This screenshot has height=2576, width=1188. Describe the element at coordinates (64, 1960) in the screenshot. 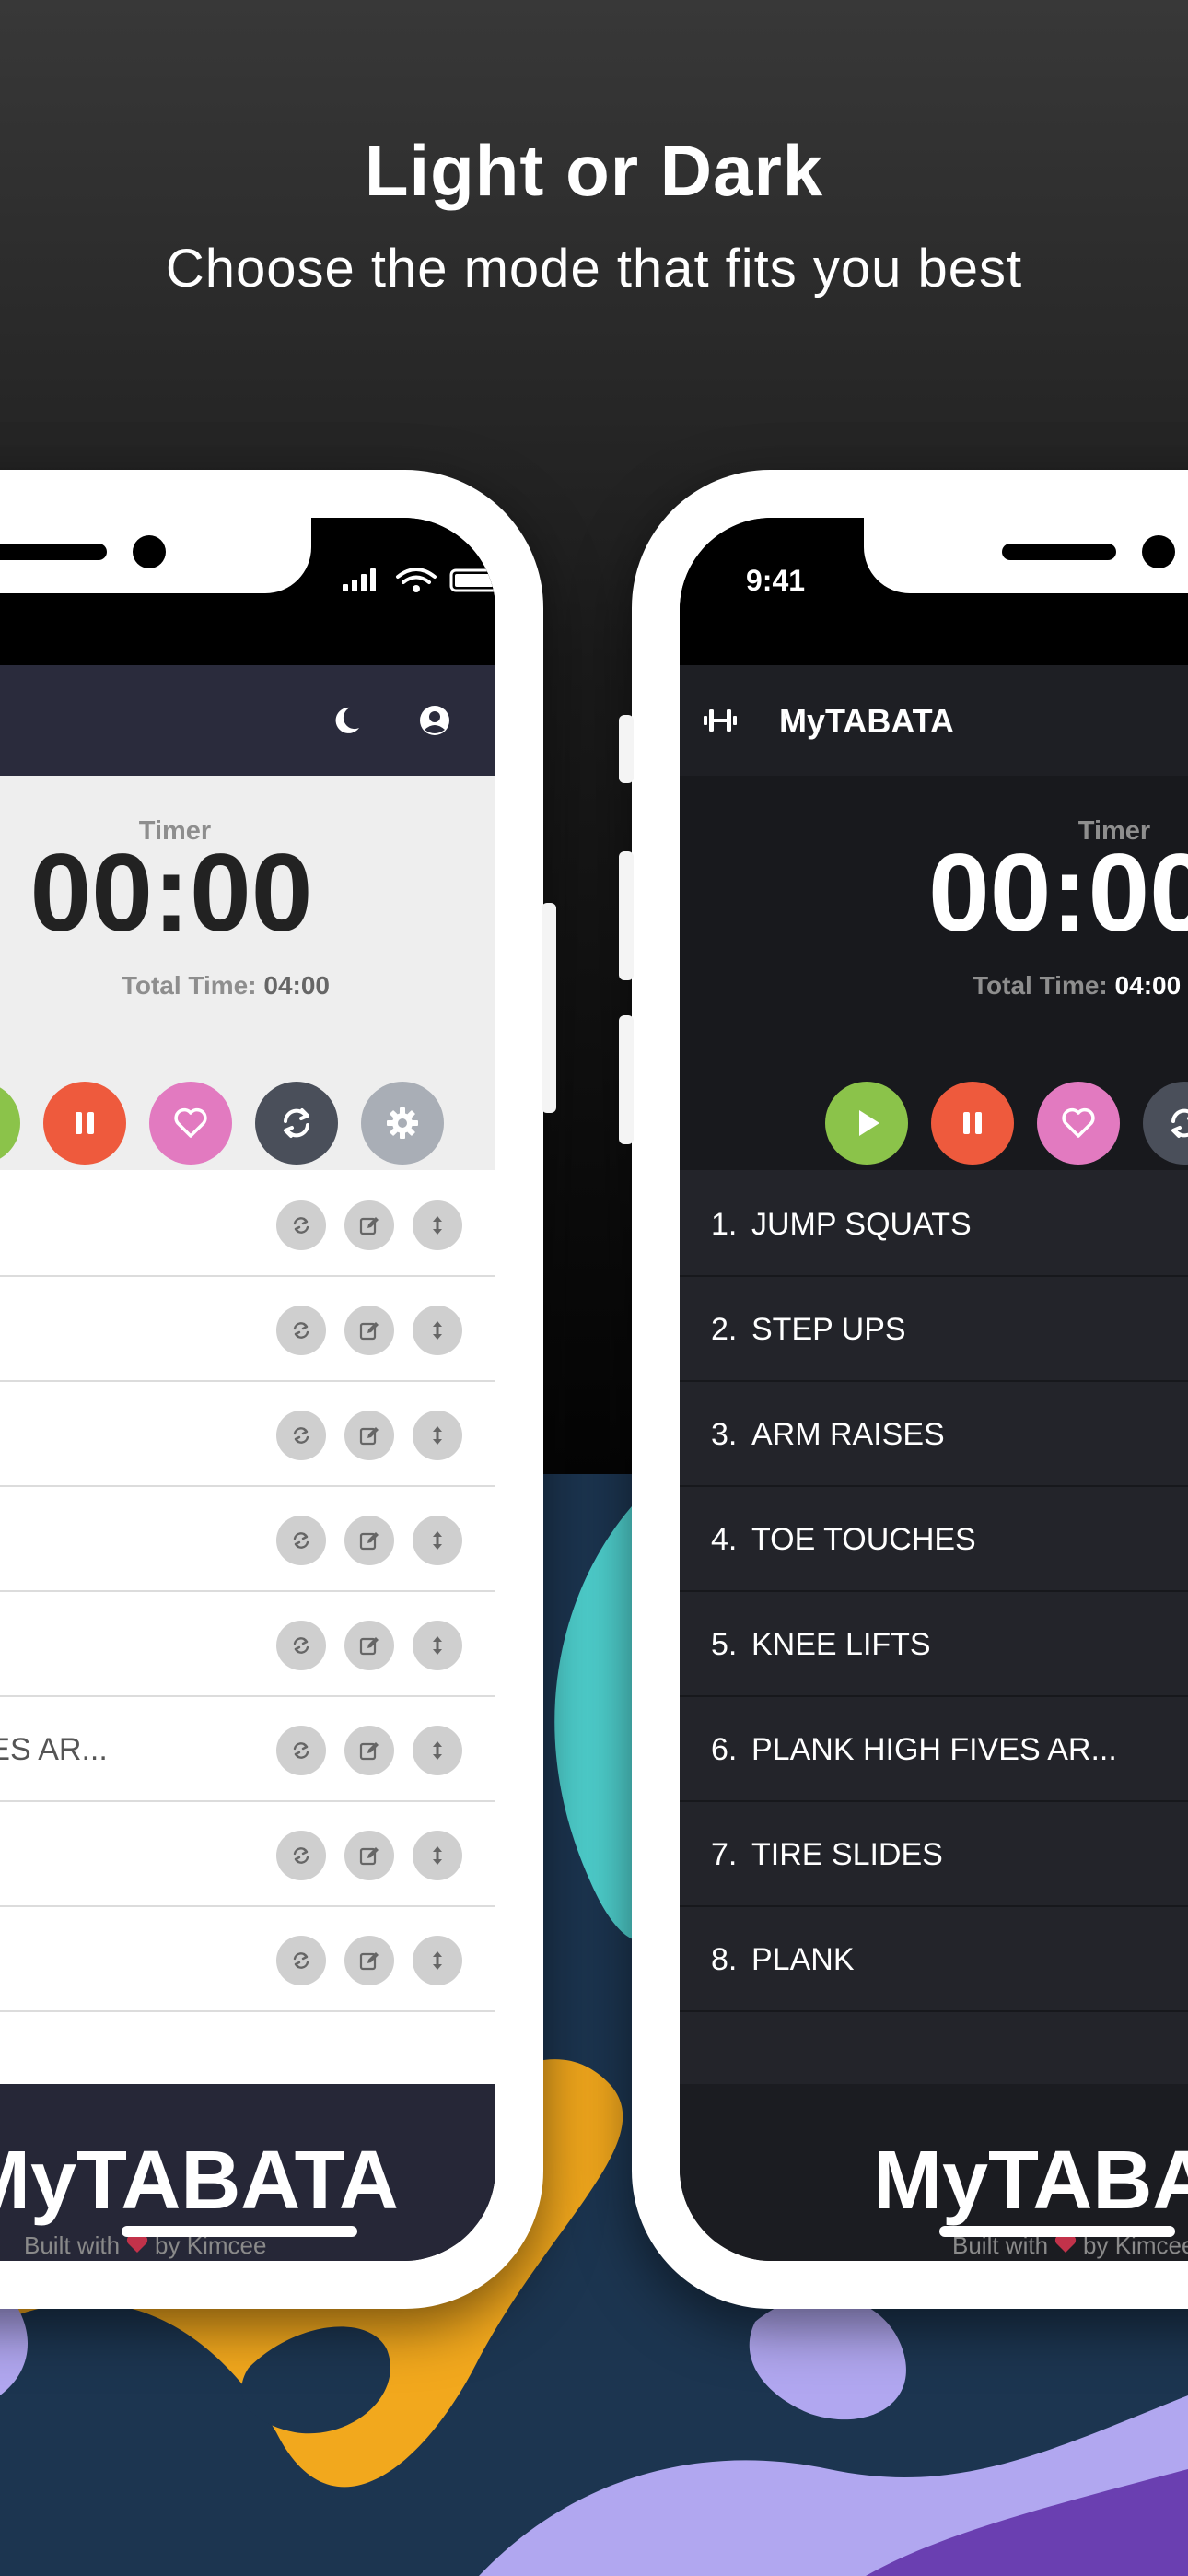

I see `exercise-name: PLANK` at that location.